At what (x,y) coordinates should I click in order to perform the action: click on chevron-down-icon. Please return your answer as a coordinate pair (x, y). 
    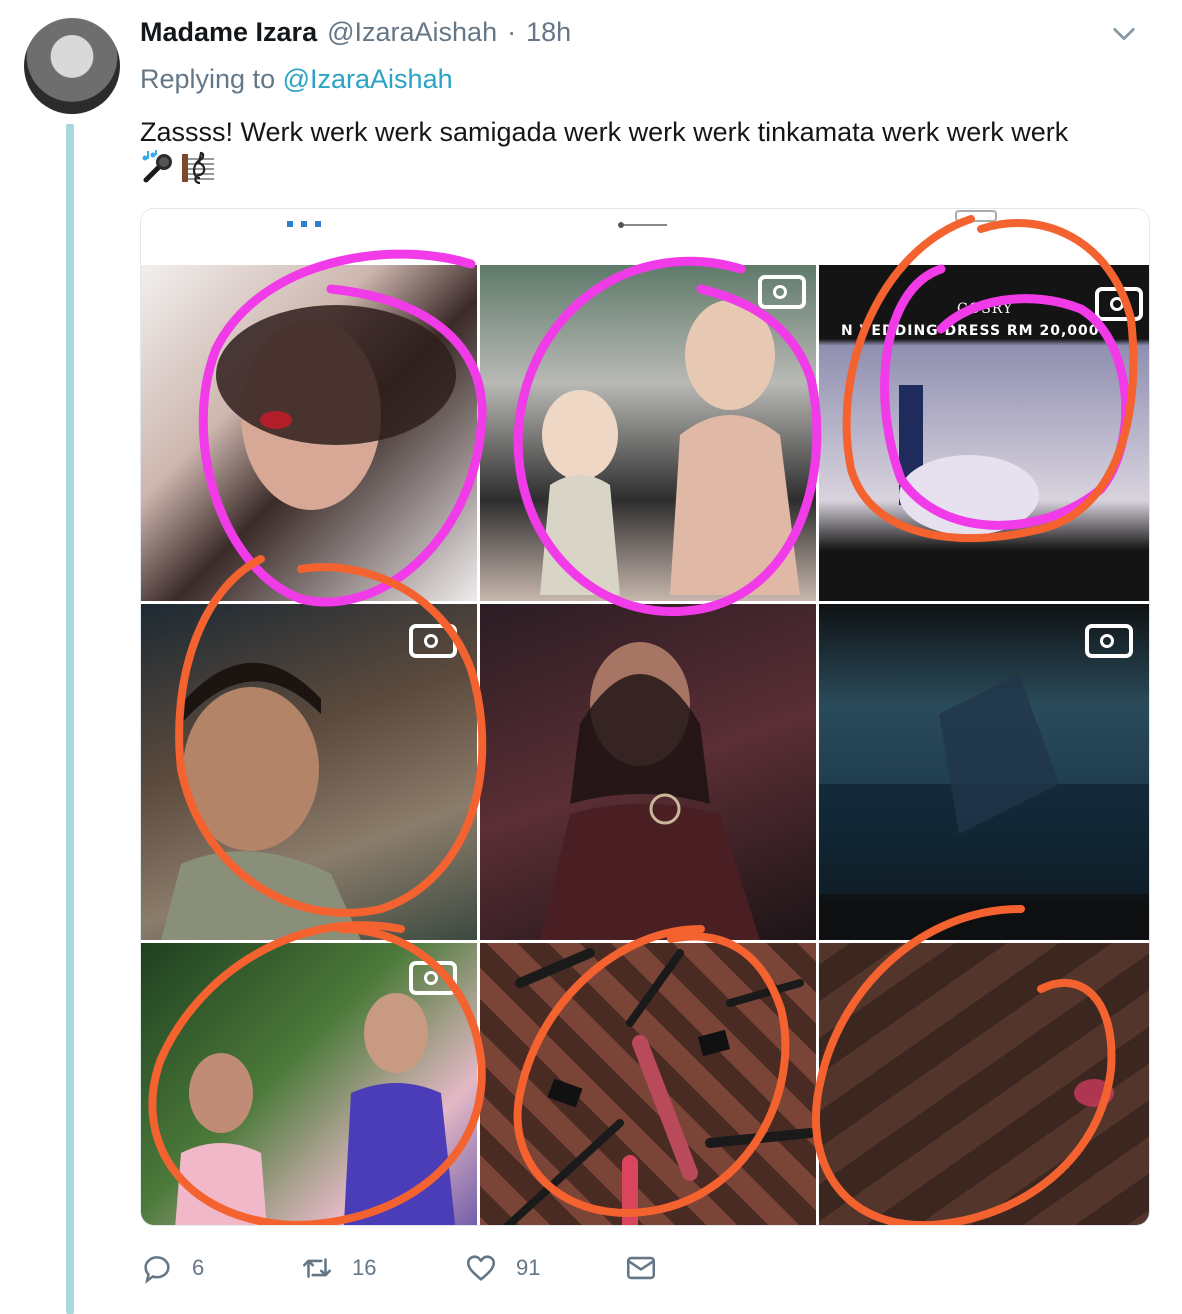
    Looking at the image, I should click on (1124, 34).